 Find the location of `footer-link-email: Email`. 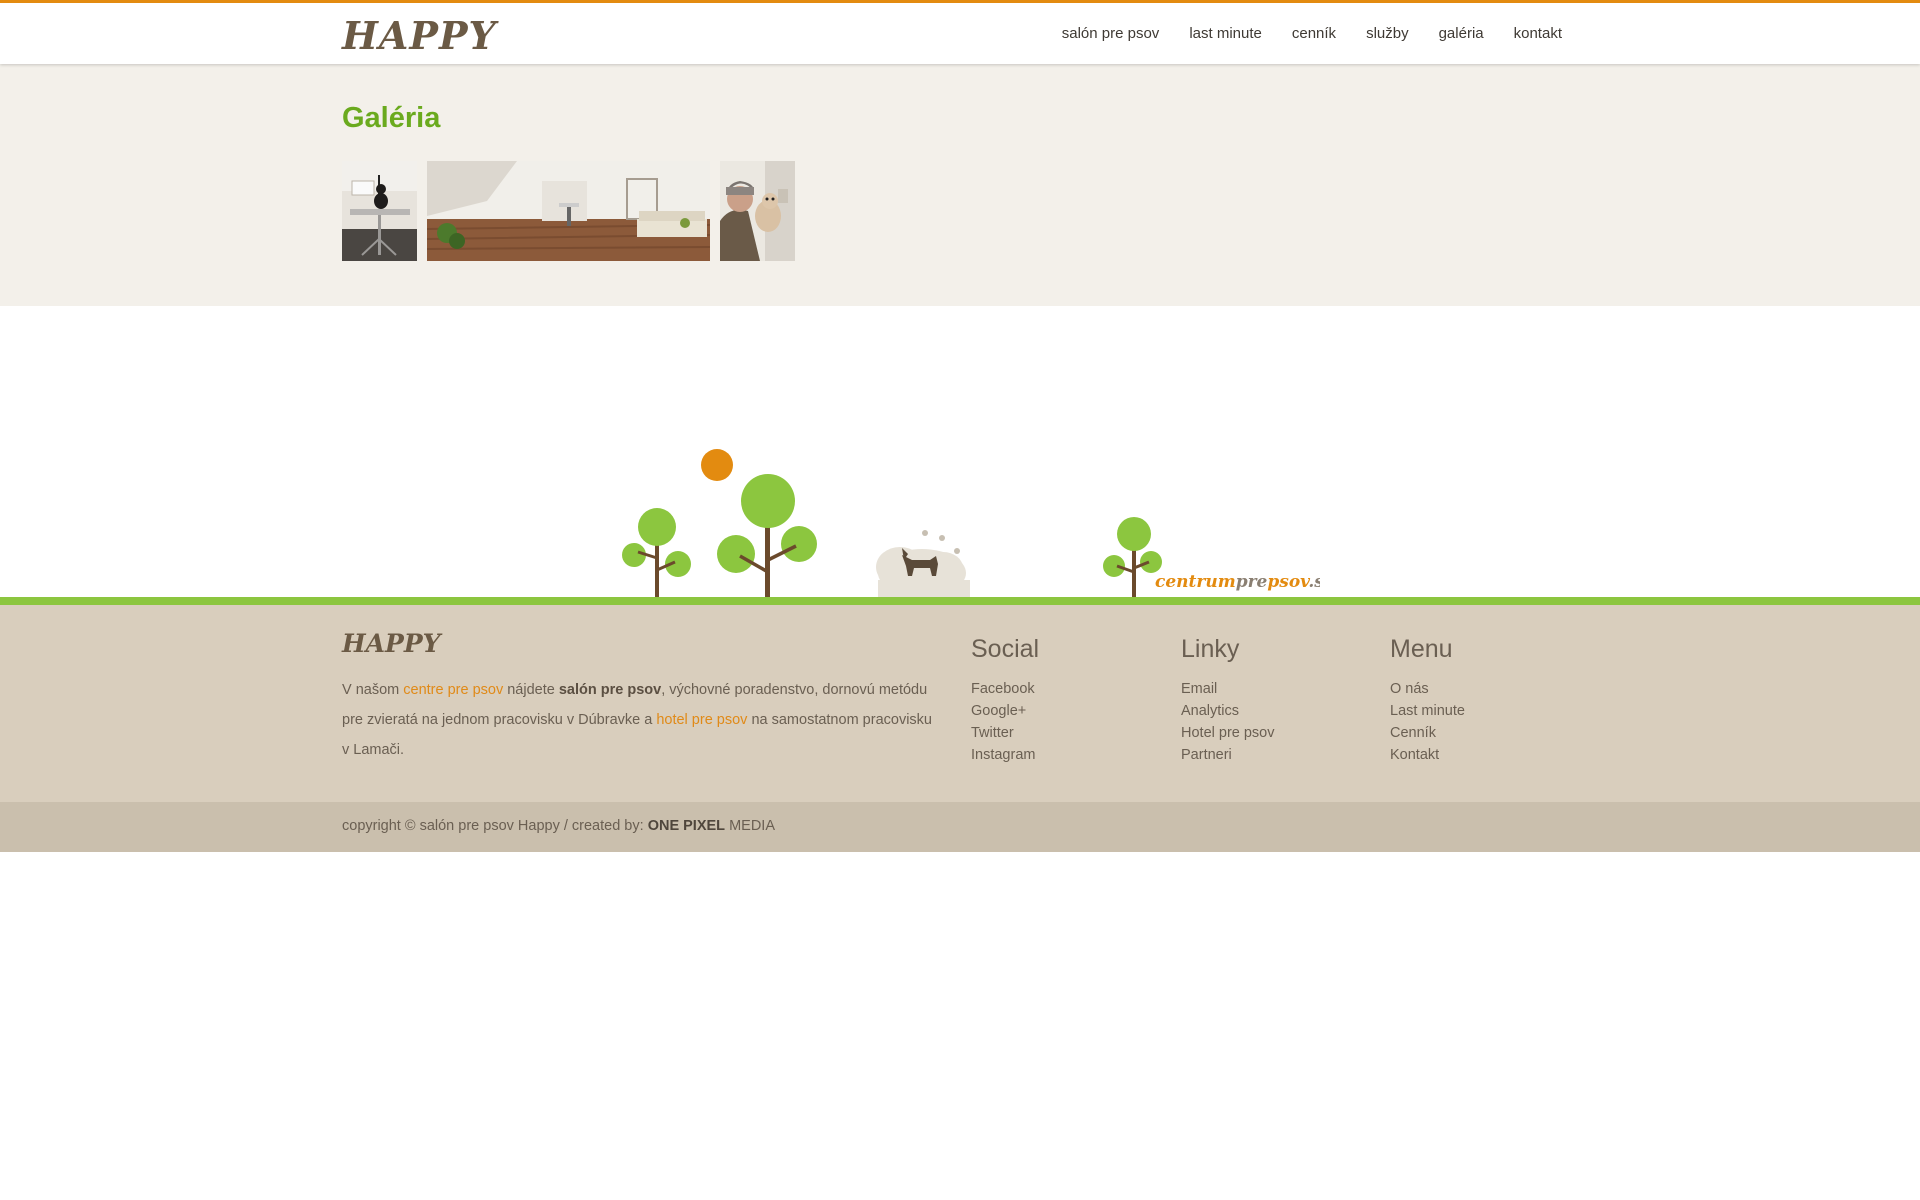

footer-link-email: Email is located at coordinates (1228, 689).